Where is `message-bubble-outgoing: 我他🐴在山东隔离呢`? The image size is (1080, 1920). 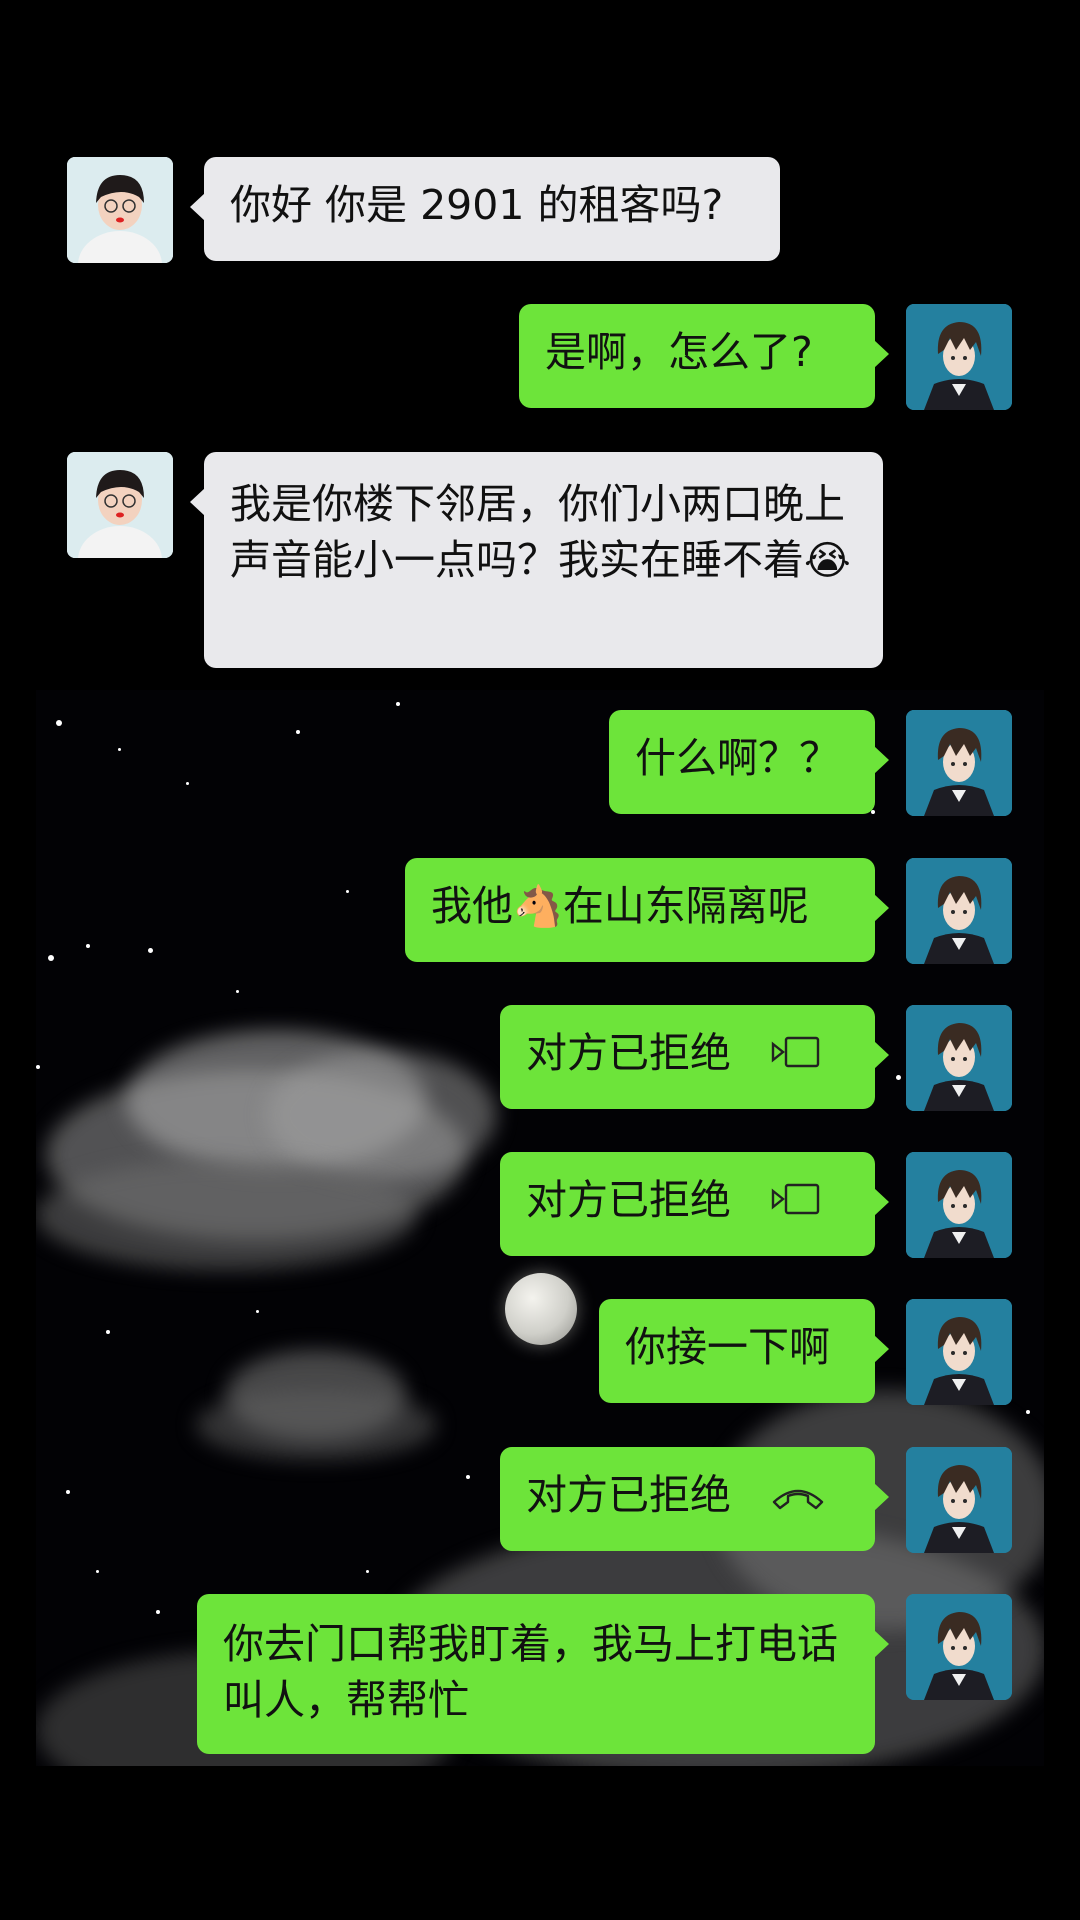
message-bubble-outgoing: 我他🐴在山东隔离呢 is located at coordinates (647, 910).